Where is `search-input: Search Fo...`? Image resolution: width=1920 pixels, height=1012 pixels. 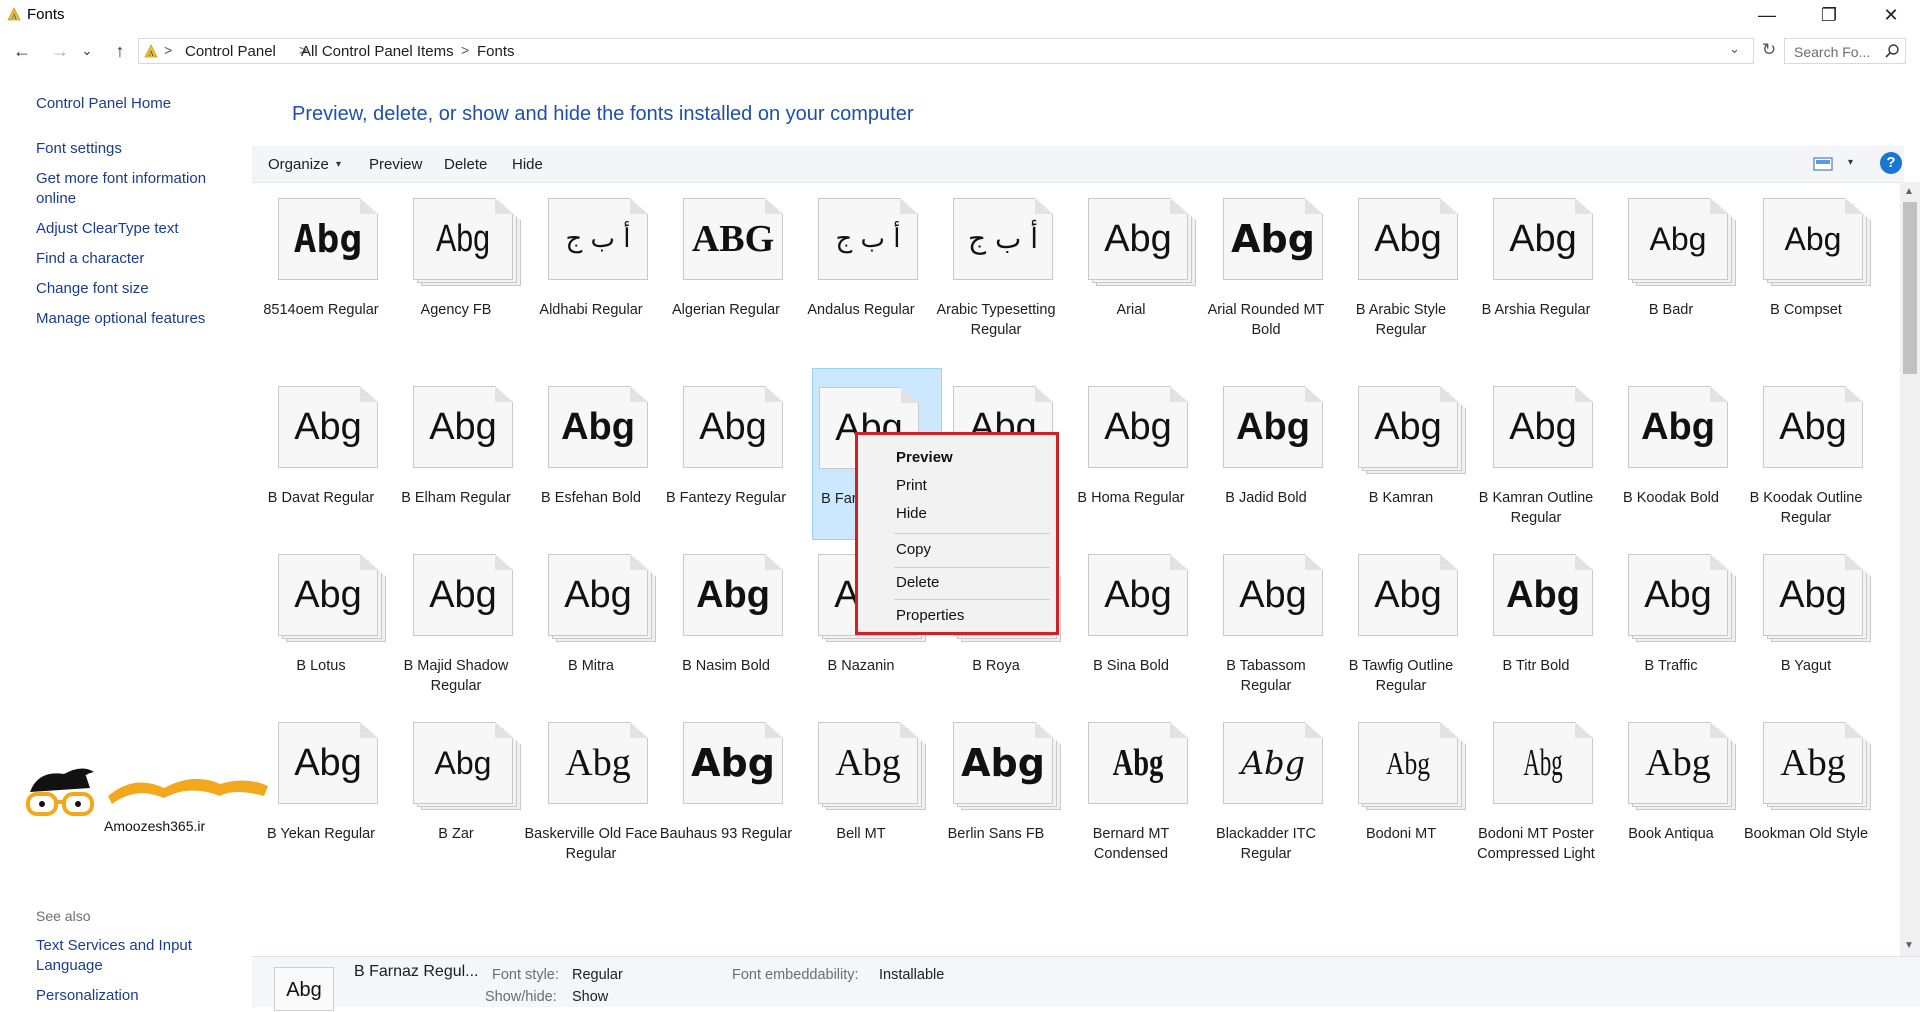
search-input: Search Fo... is located at coordinates (1845, 51).